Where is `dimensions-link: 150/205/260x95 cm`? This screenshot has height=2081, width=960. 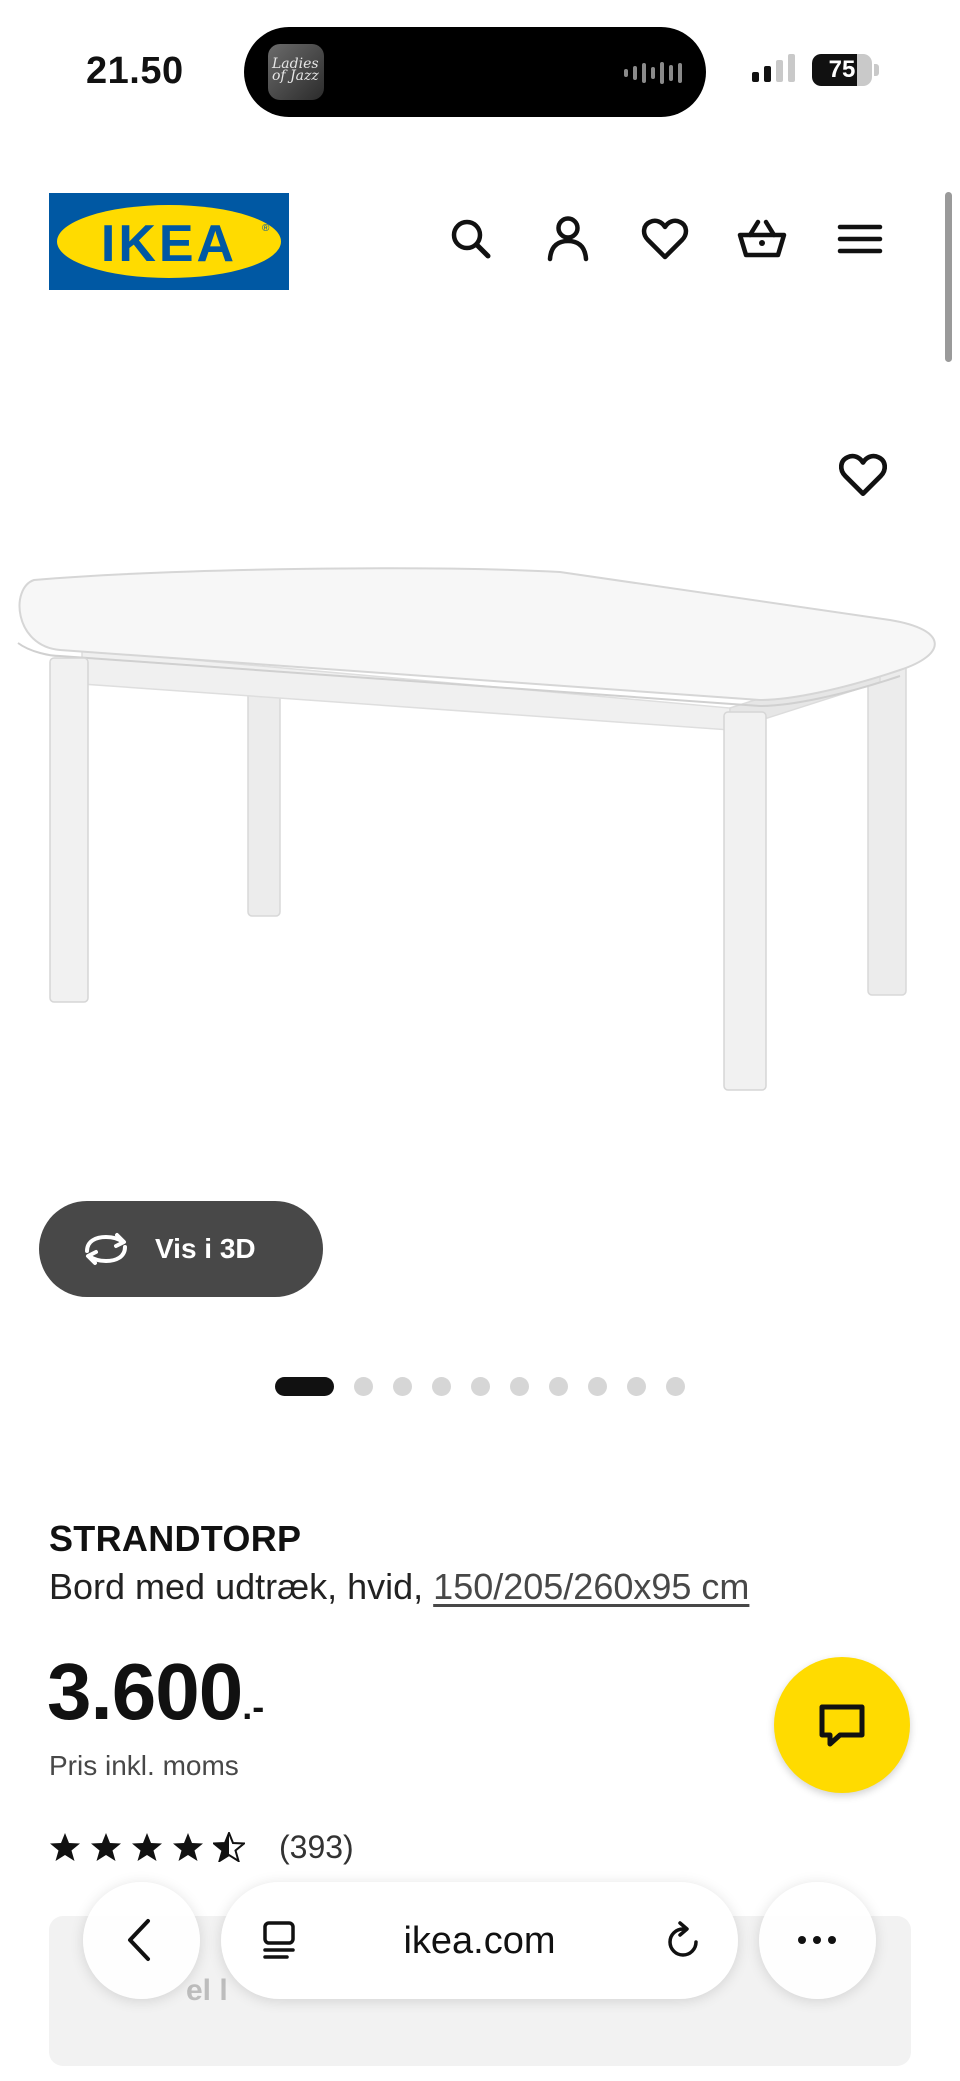 dimensions-link: 150/205/260x95 cm is located at coordinates (591, 1586).